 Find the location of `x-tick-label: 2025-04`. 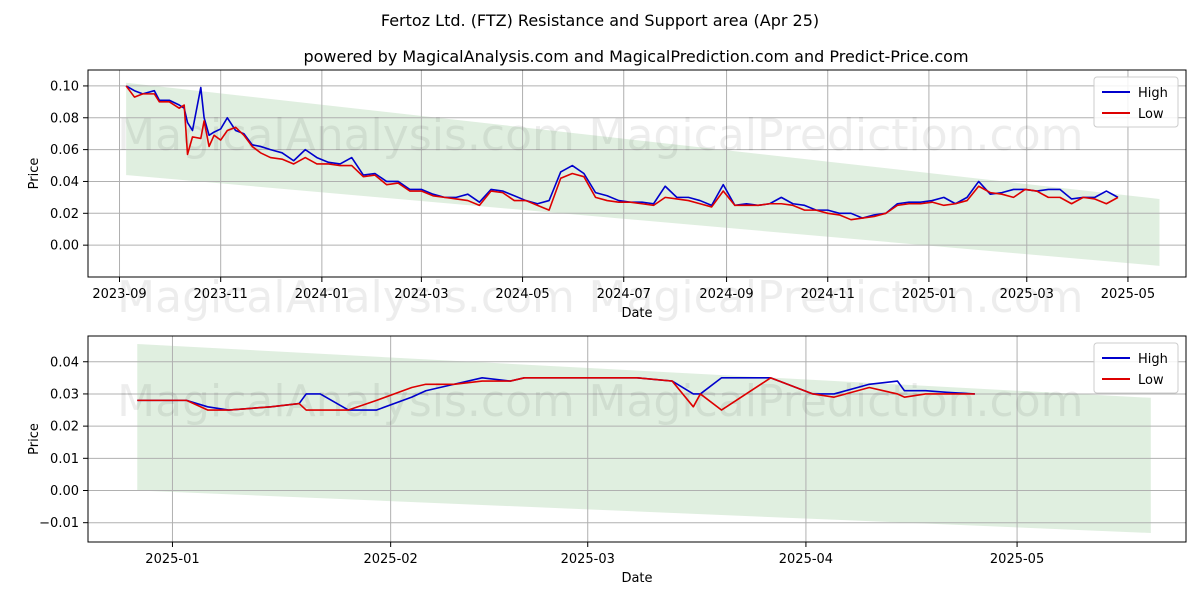

x-tick-label: 2025-04 is located at coordinates (806, 559).